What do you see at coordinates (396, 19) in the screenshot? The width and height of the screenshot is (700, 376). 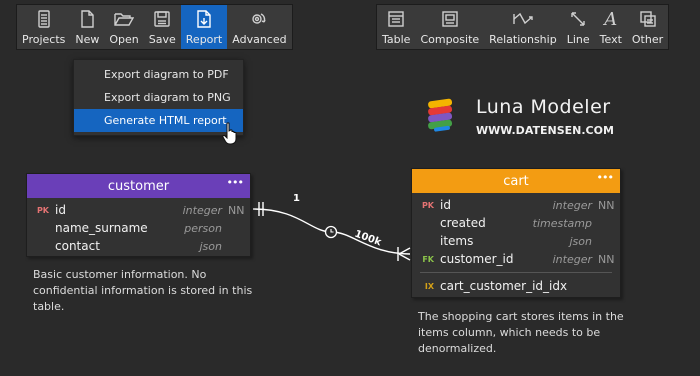 I see `table-icon` at bounding box center [396, 19].